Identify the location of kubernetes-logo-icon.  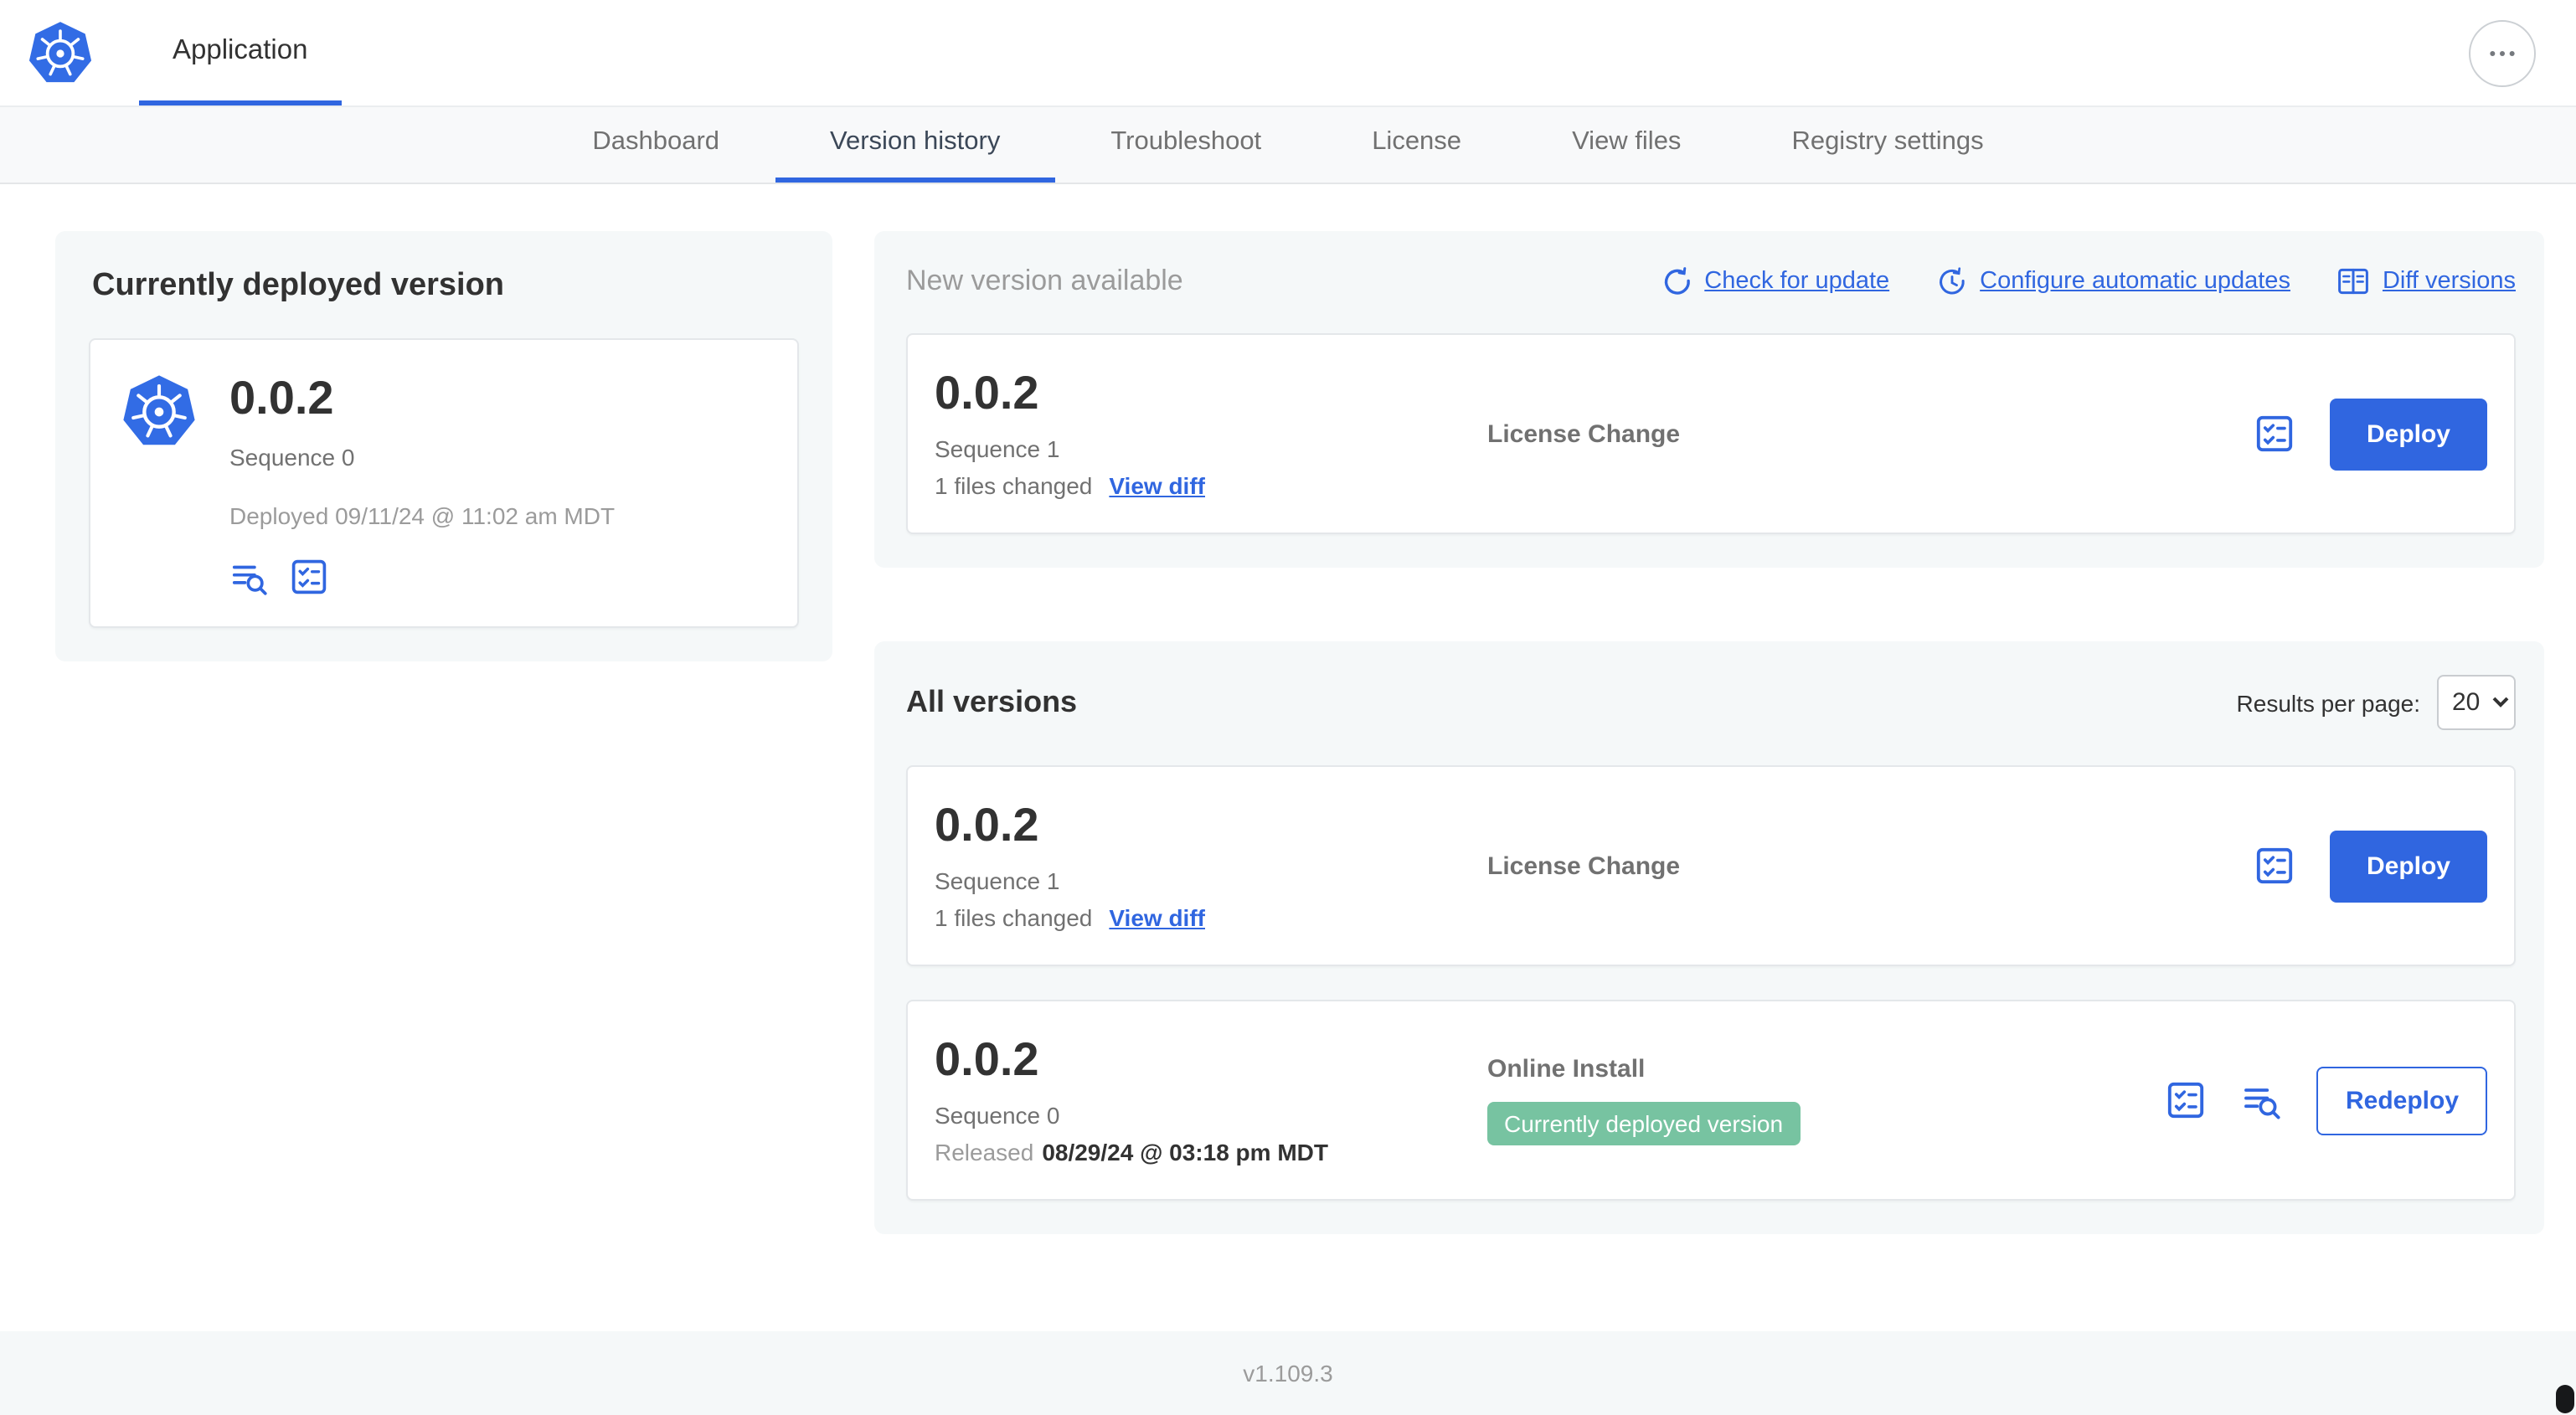
(60, 51).